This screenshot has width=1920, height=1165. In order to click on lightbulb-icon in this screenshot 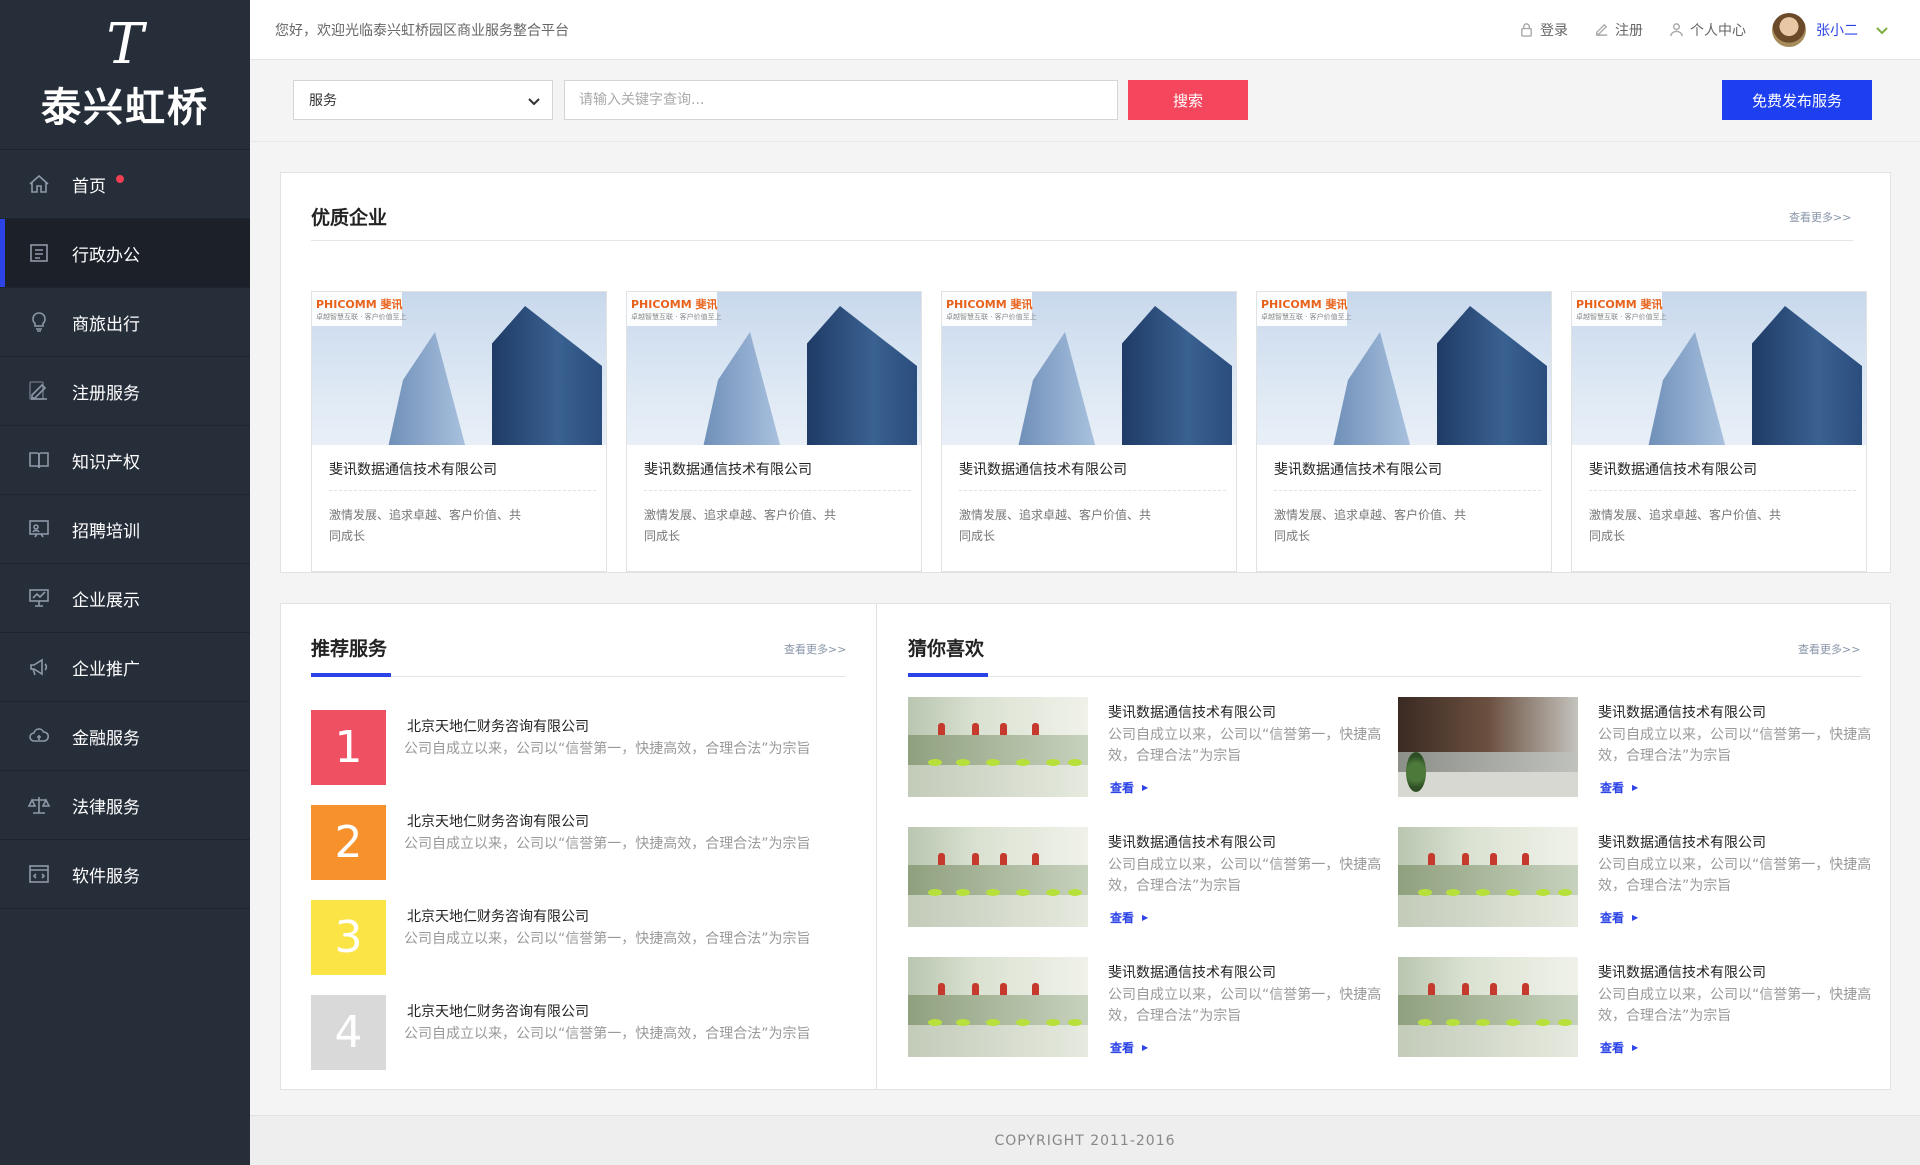, I will do `click(39, 322)`.